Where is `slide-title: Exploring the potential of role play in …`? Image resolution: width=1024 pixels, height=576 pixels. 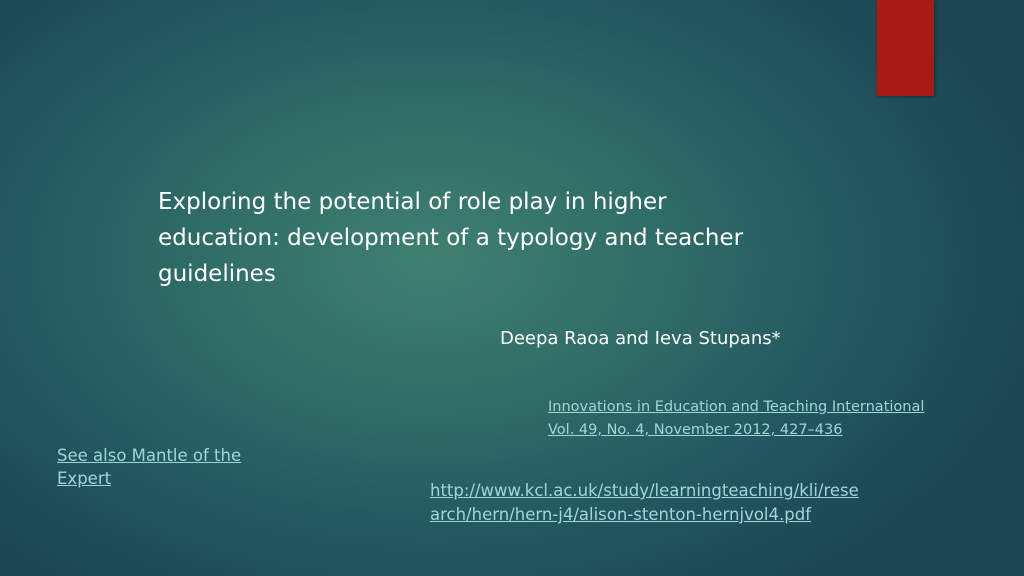
slide-title: Exploring the potential of role play in … is located at coordinates (478, 238).